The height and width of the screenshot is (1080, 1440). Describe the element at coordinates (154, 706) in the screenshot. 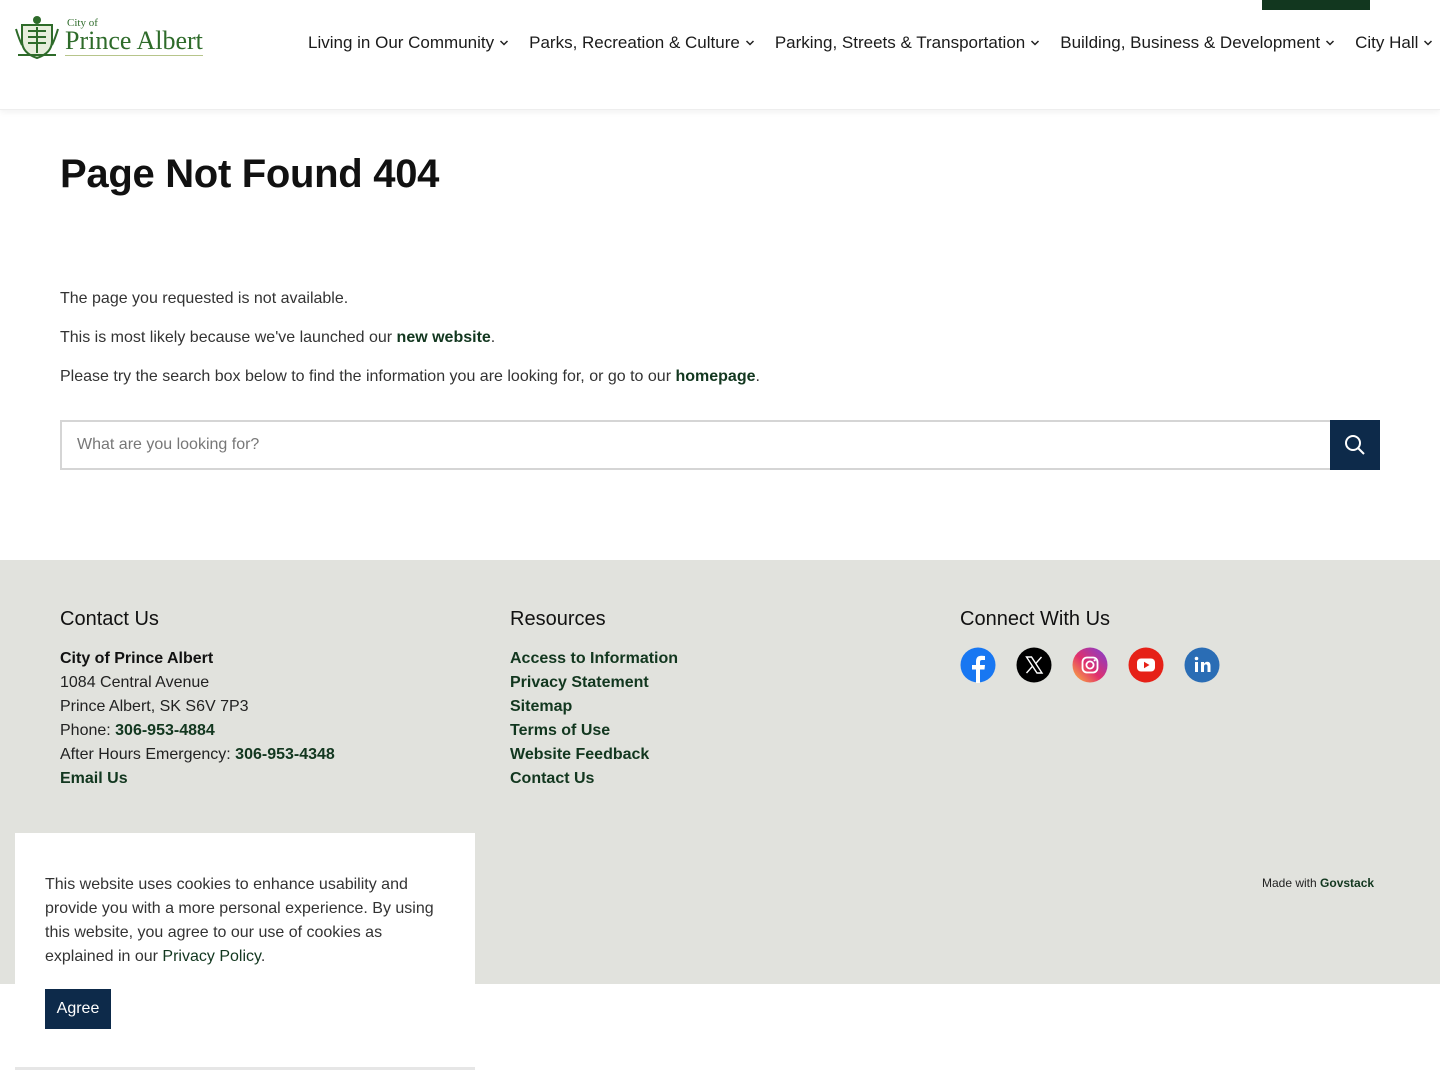

I see `contact-address-line2: Prince Albert, SK S6V 7P3` at that location.